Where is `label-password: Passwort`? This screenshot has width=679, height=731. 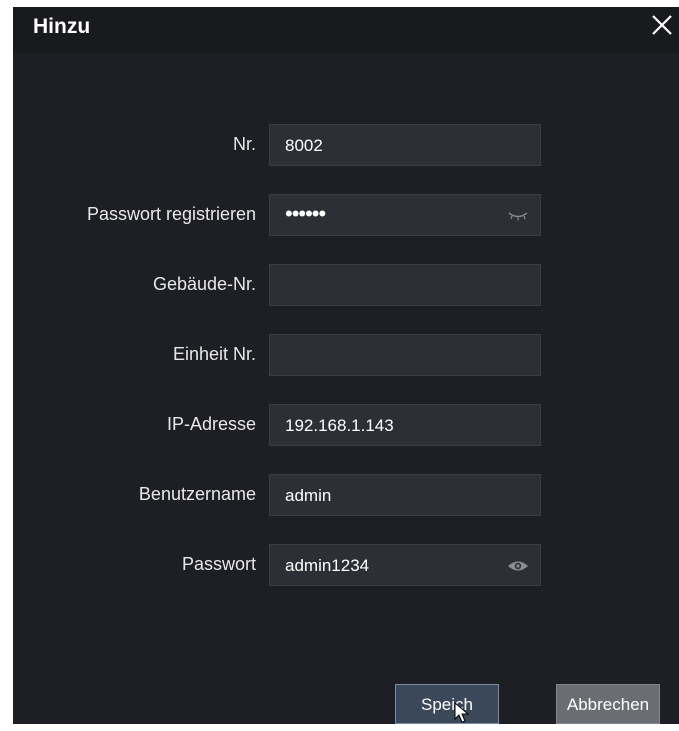 label-password: Passwort is located at coordinates (218, 564).